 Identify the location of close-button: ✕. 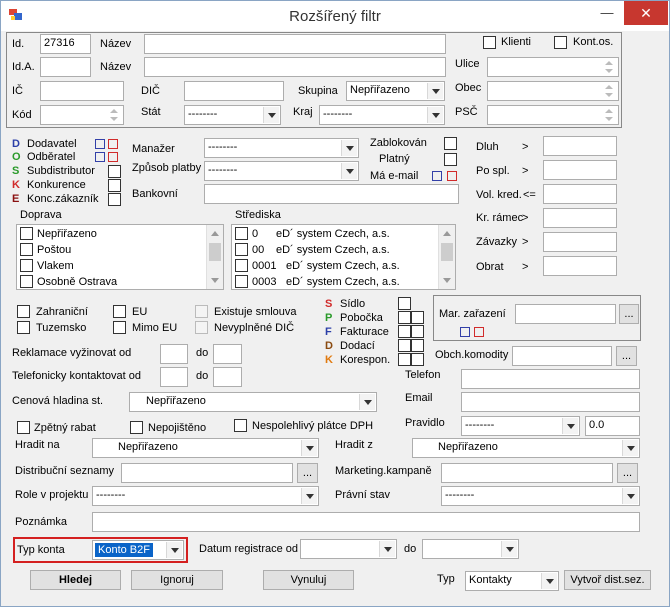
(646, 13).